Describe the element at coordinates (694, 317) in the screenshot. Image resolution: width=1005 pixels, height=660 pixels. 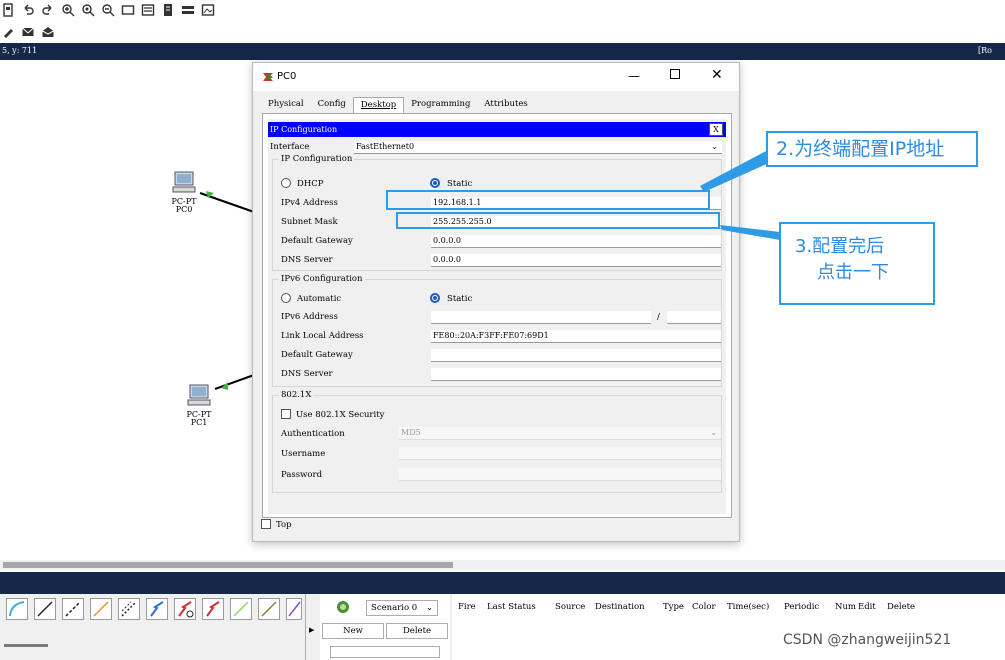
I see `ipv6-prefix-input` at that location.